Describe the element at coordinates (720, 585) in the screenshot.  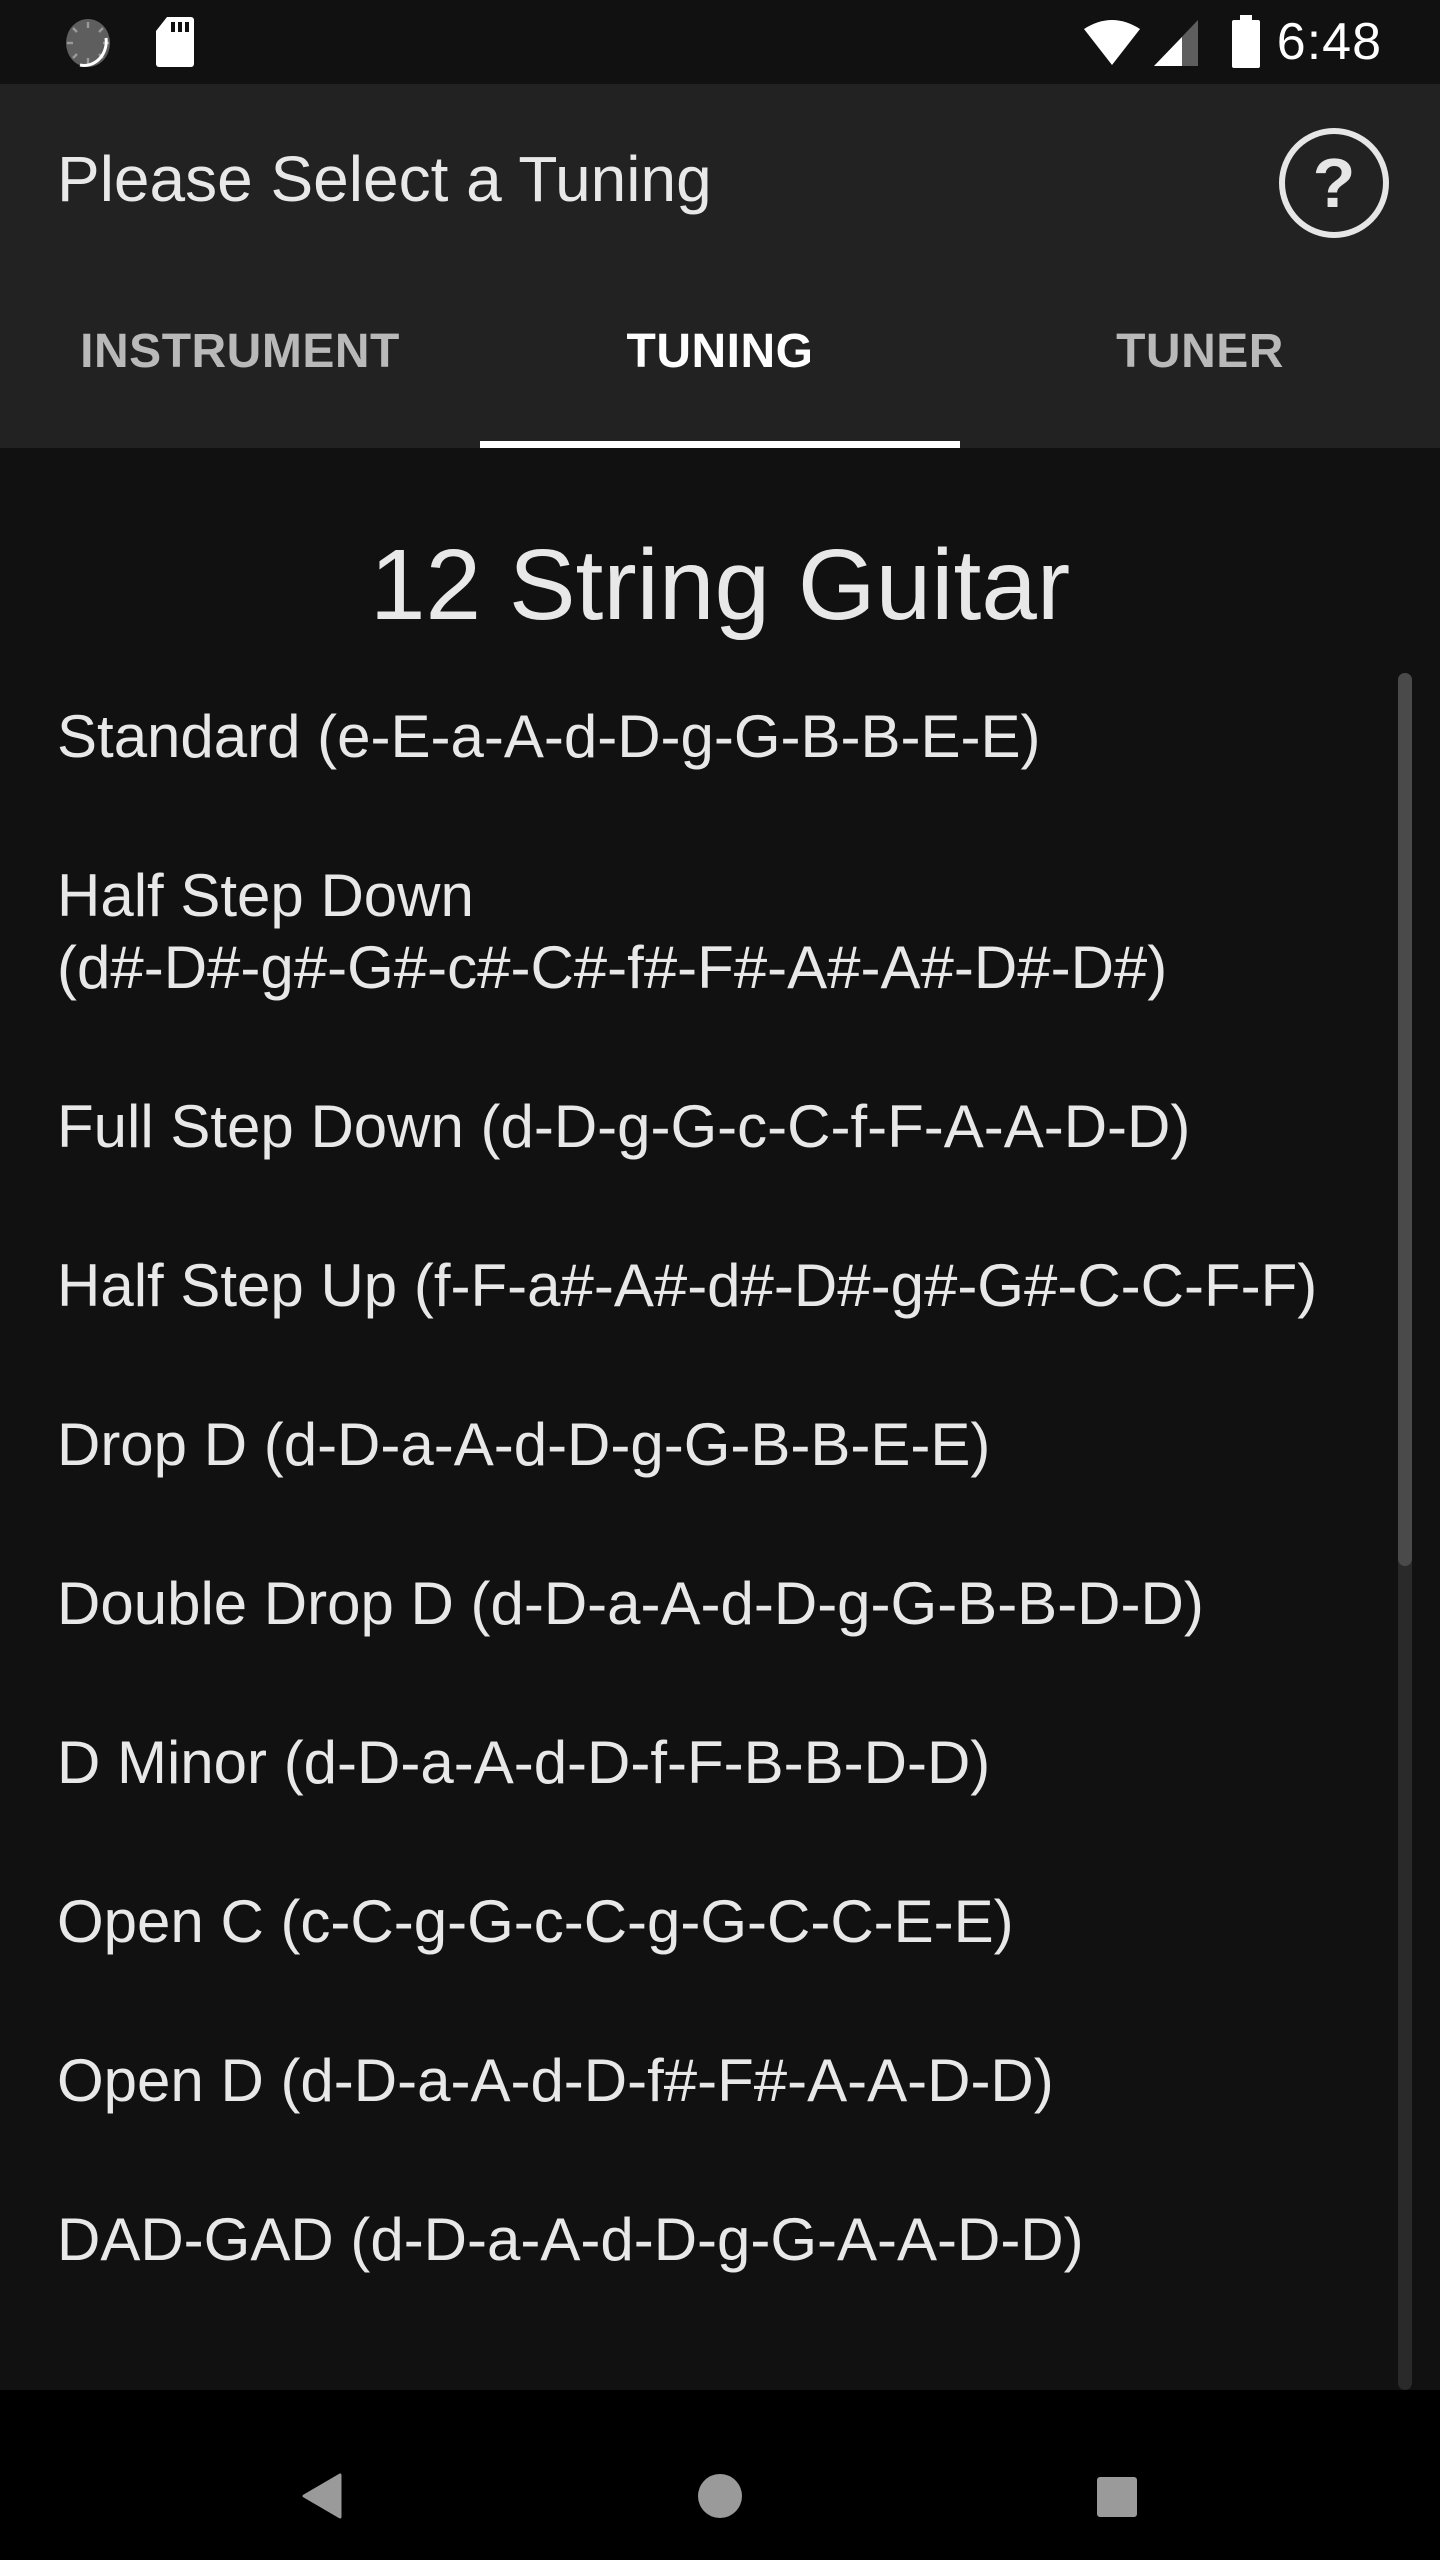
I see `instrument-title: 12 String Guitar` at that location.